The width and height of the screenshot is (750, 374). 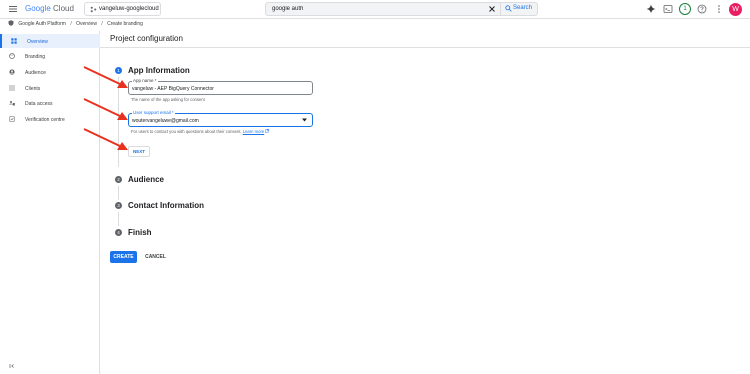 What do you see at coordinates (719, 9) in the screenshot?
I see `more-options-icon` at bounding box center [719, 9].